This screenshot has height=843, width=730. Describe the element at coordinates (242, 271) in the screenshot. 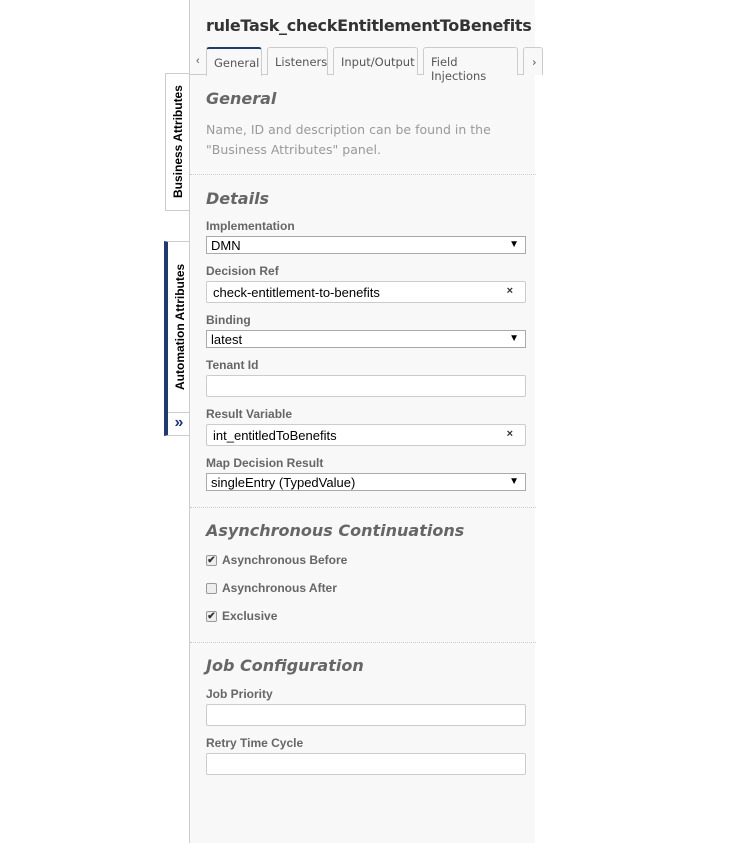

I see `decision-ref-label: Decision Ref` at that location.